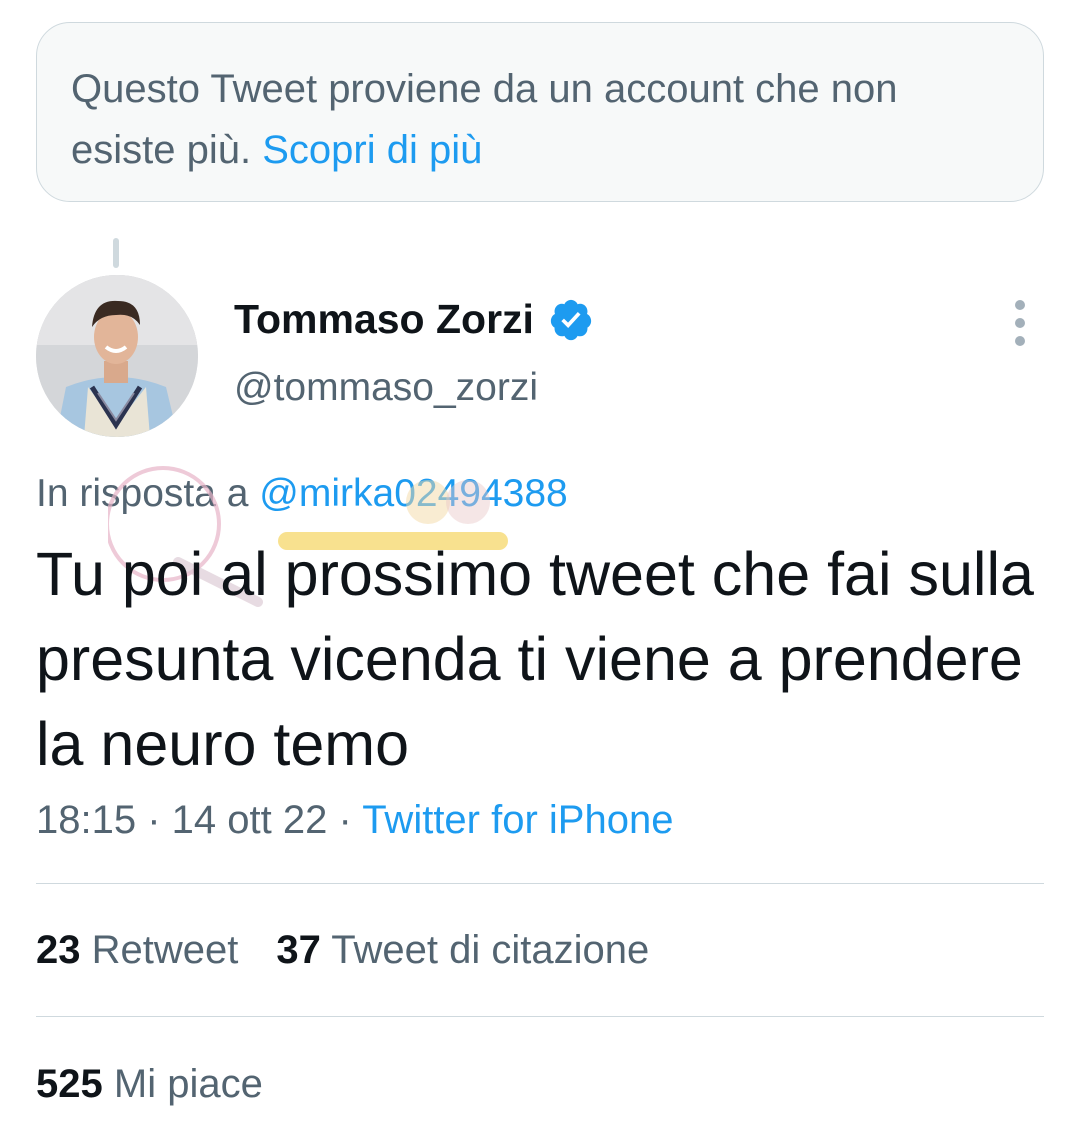 This screenshot has width=1080, height=1138. Describe the element at coordinates (372, 150) in the screenshot. I see `learn-more-link: Scopri di più` at that location.